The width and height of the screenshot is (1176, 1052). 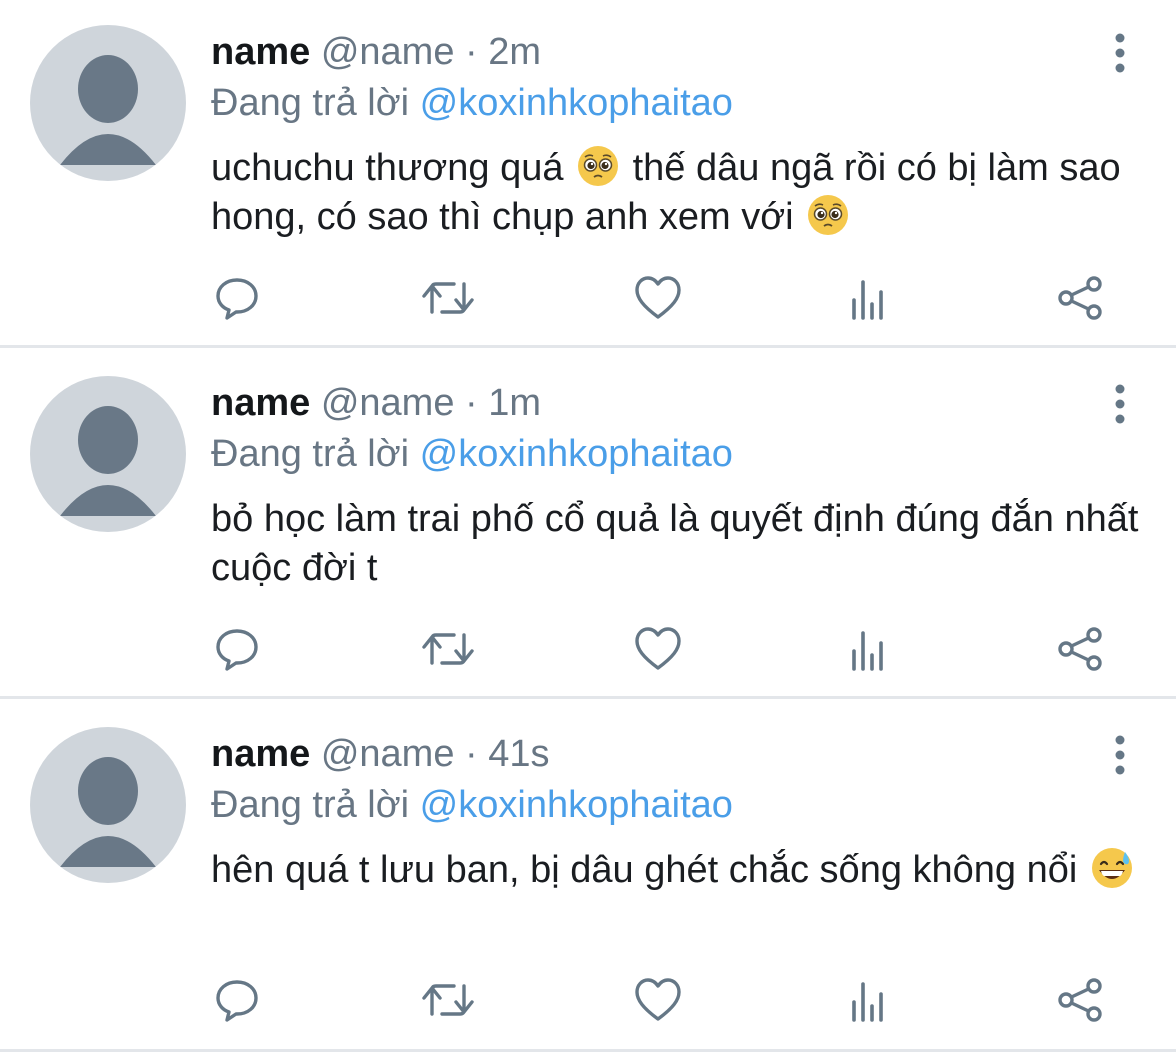 What do you see at coordinates (514, 52) in the screenshot?
I see `timestamp: 2m` at bounding box center [514, 52].